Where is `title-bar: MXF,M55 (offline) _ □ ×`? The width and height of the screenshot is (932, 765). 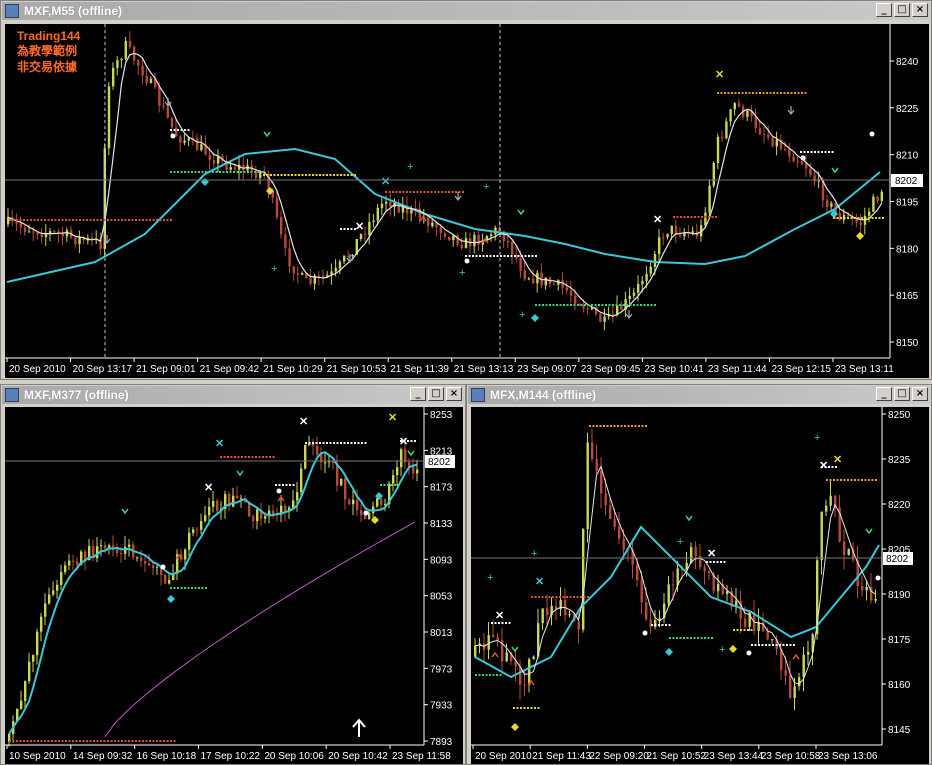
title-bar: MXF,M55 (offline) _ □ × is located at coordinates (466, 11).